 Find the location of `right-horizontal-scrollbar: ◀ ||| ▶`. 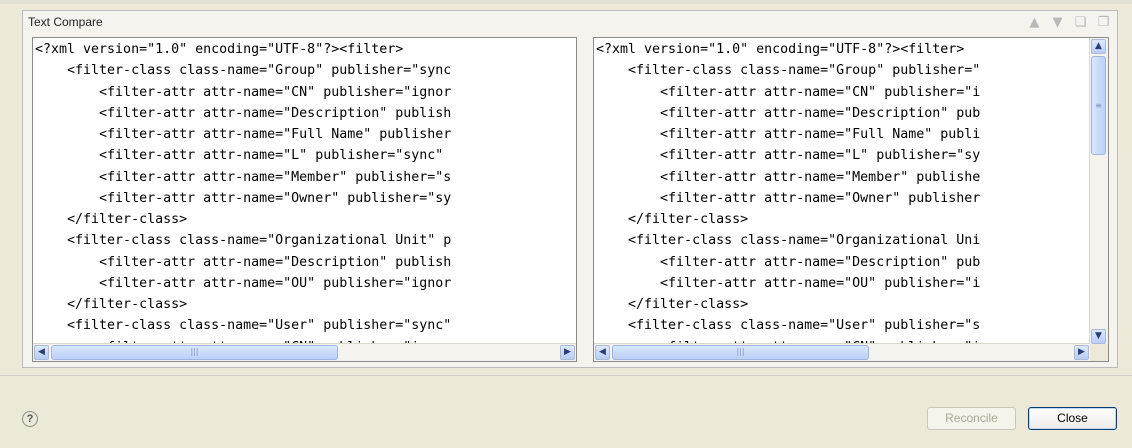

right-horizontal-scrollbar: ◀ ||| ▶ is located at coordinates (842, 352).